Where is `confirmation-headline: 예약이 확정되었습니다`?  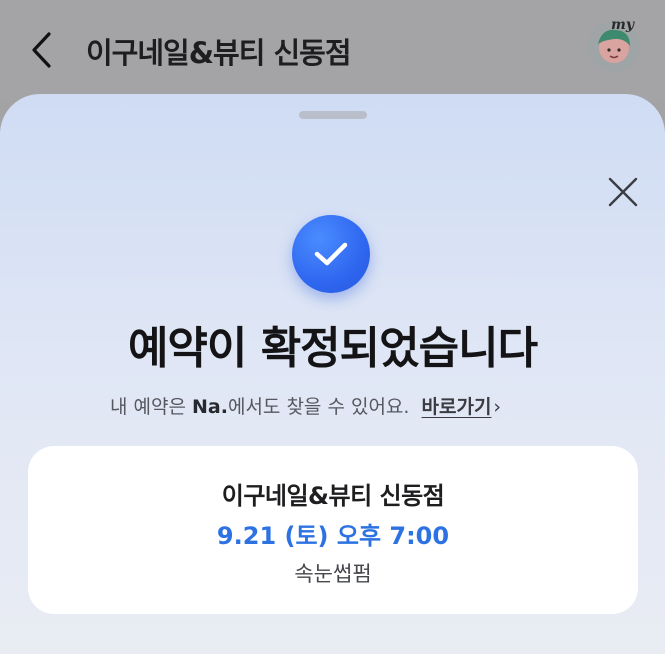 confirmation-headline: 예약이 확정되었습니다 is located at coordinates (332, 348).